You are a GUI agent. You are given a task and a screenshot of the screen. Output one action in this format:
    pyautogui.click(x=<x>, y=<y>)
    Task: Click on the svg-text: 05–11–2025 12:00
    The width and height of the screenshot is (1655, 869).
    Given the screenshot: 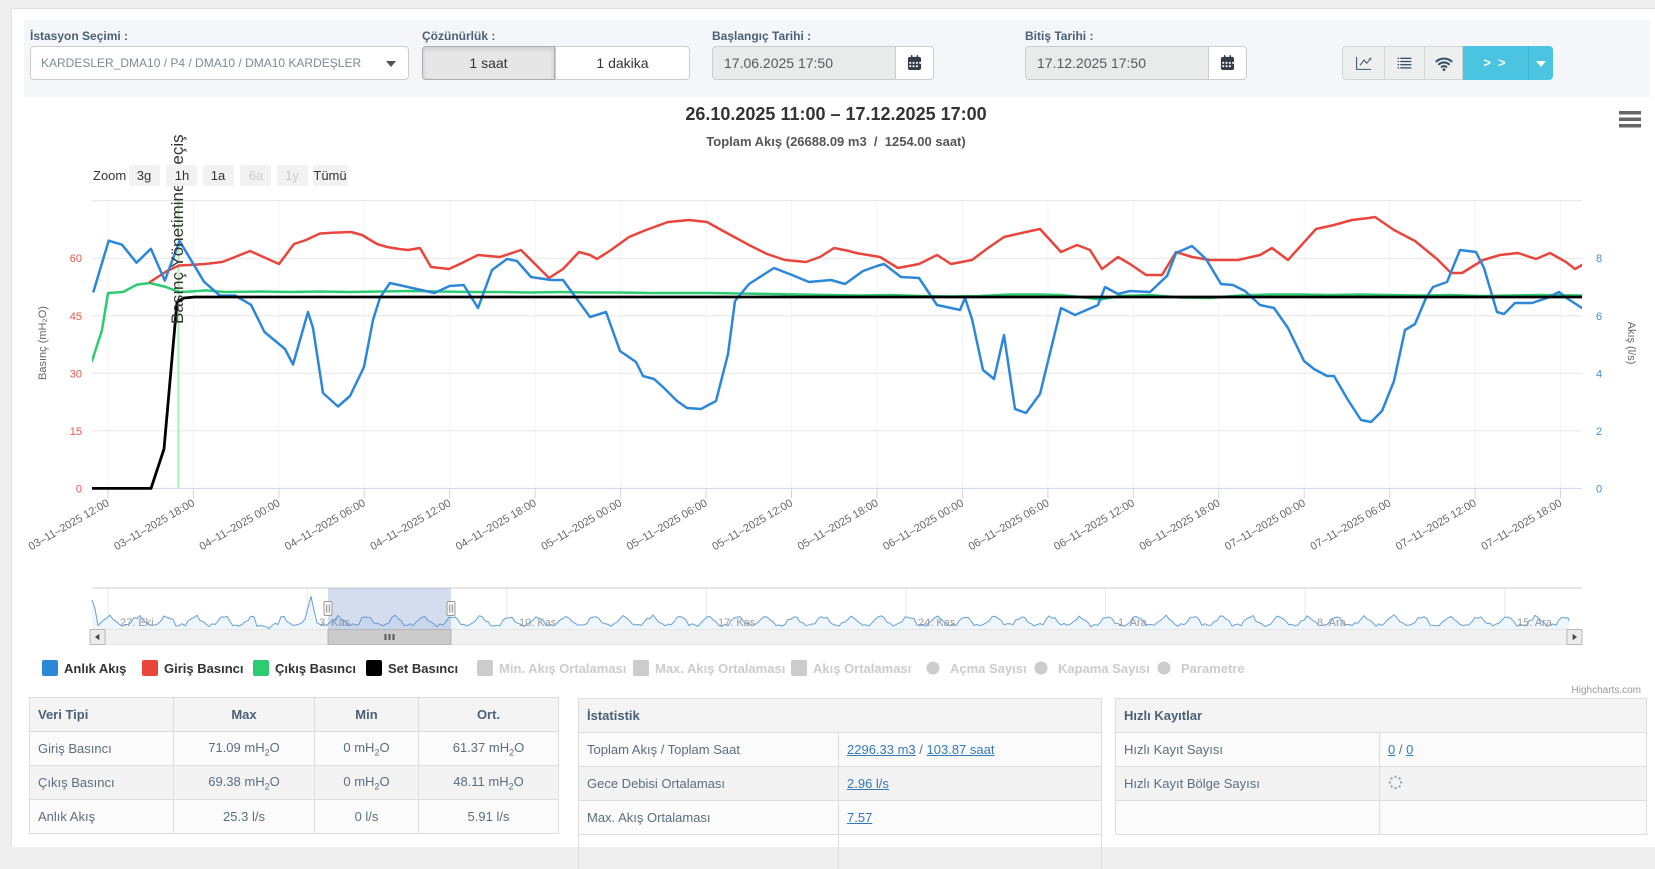 What is the action you would take?
    pyautogui.click(x=752, y=525)
    